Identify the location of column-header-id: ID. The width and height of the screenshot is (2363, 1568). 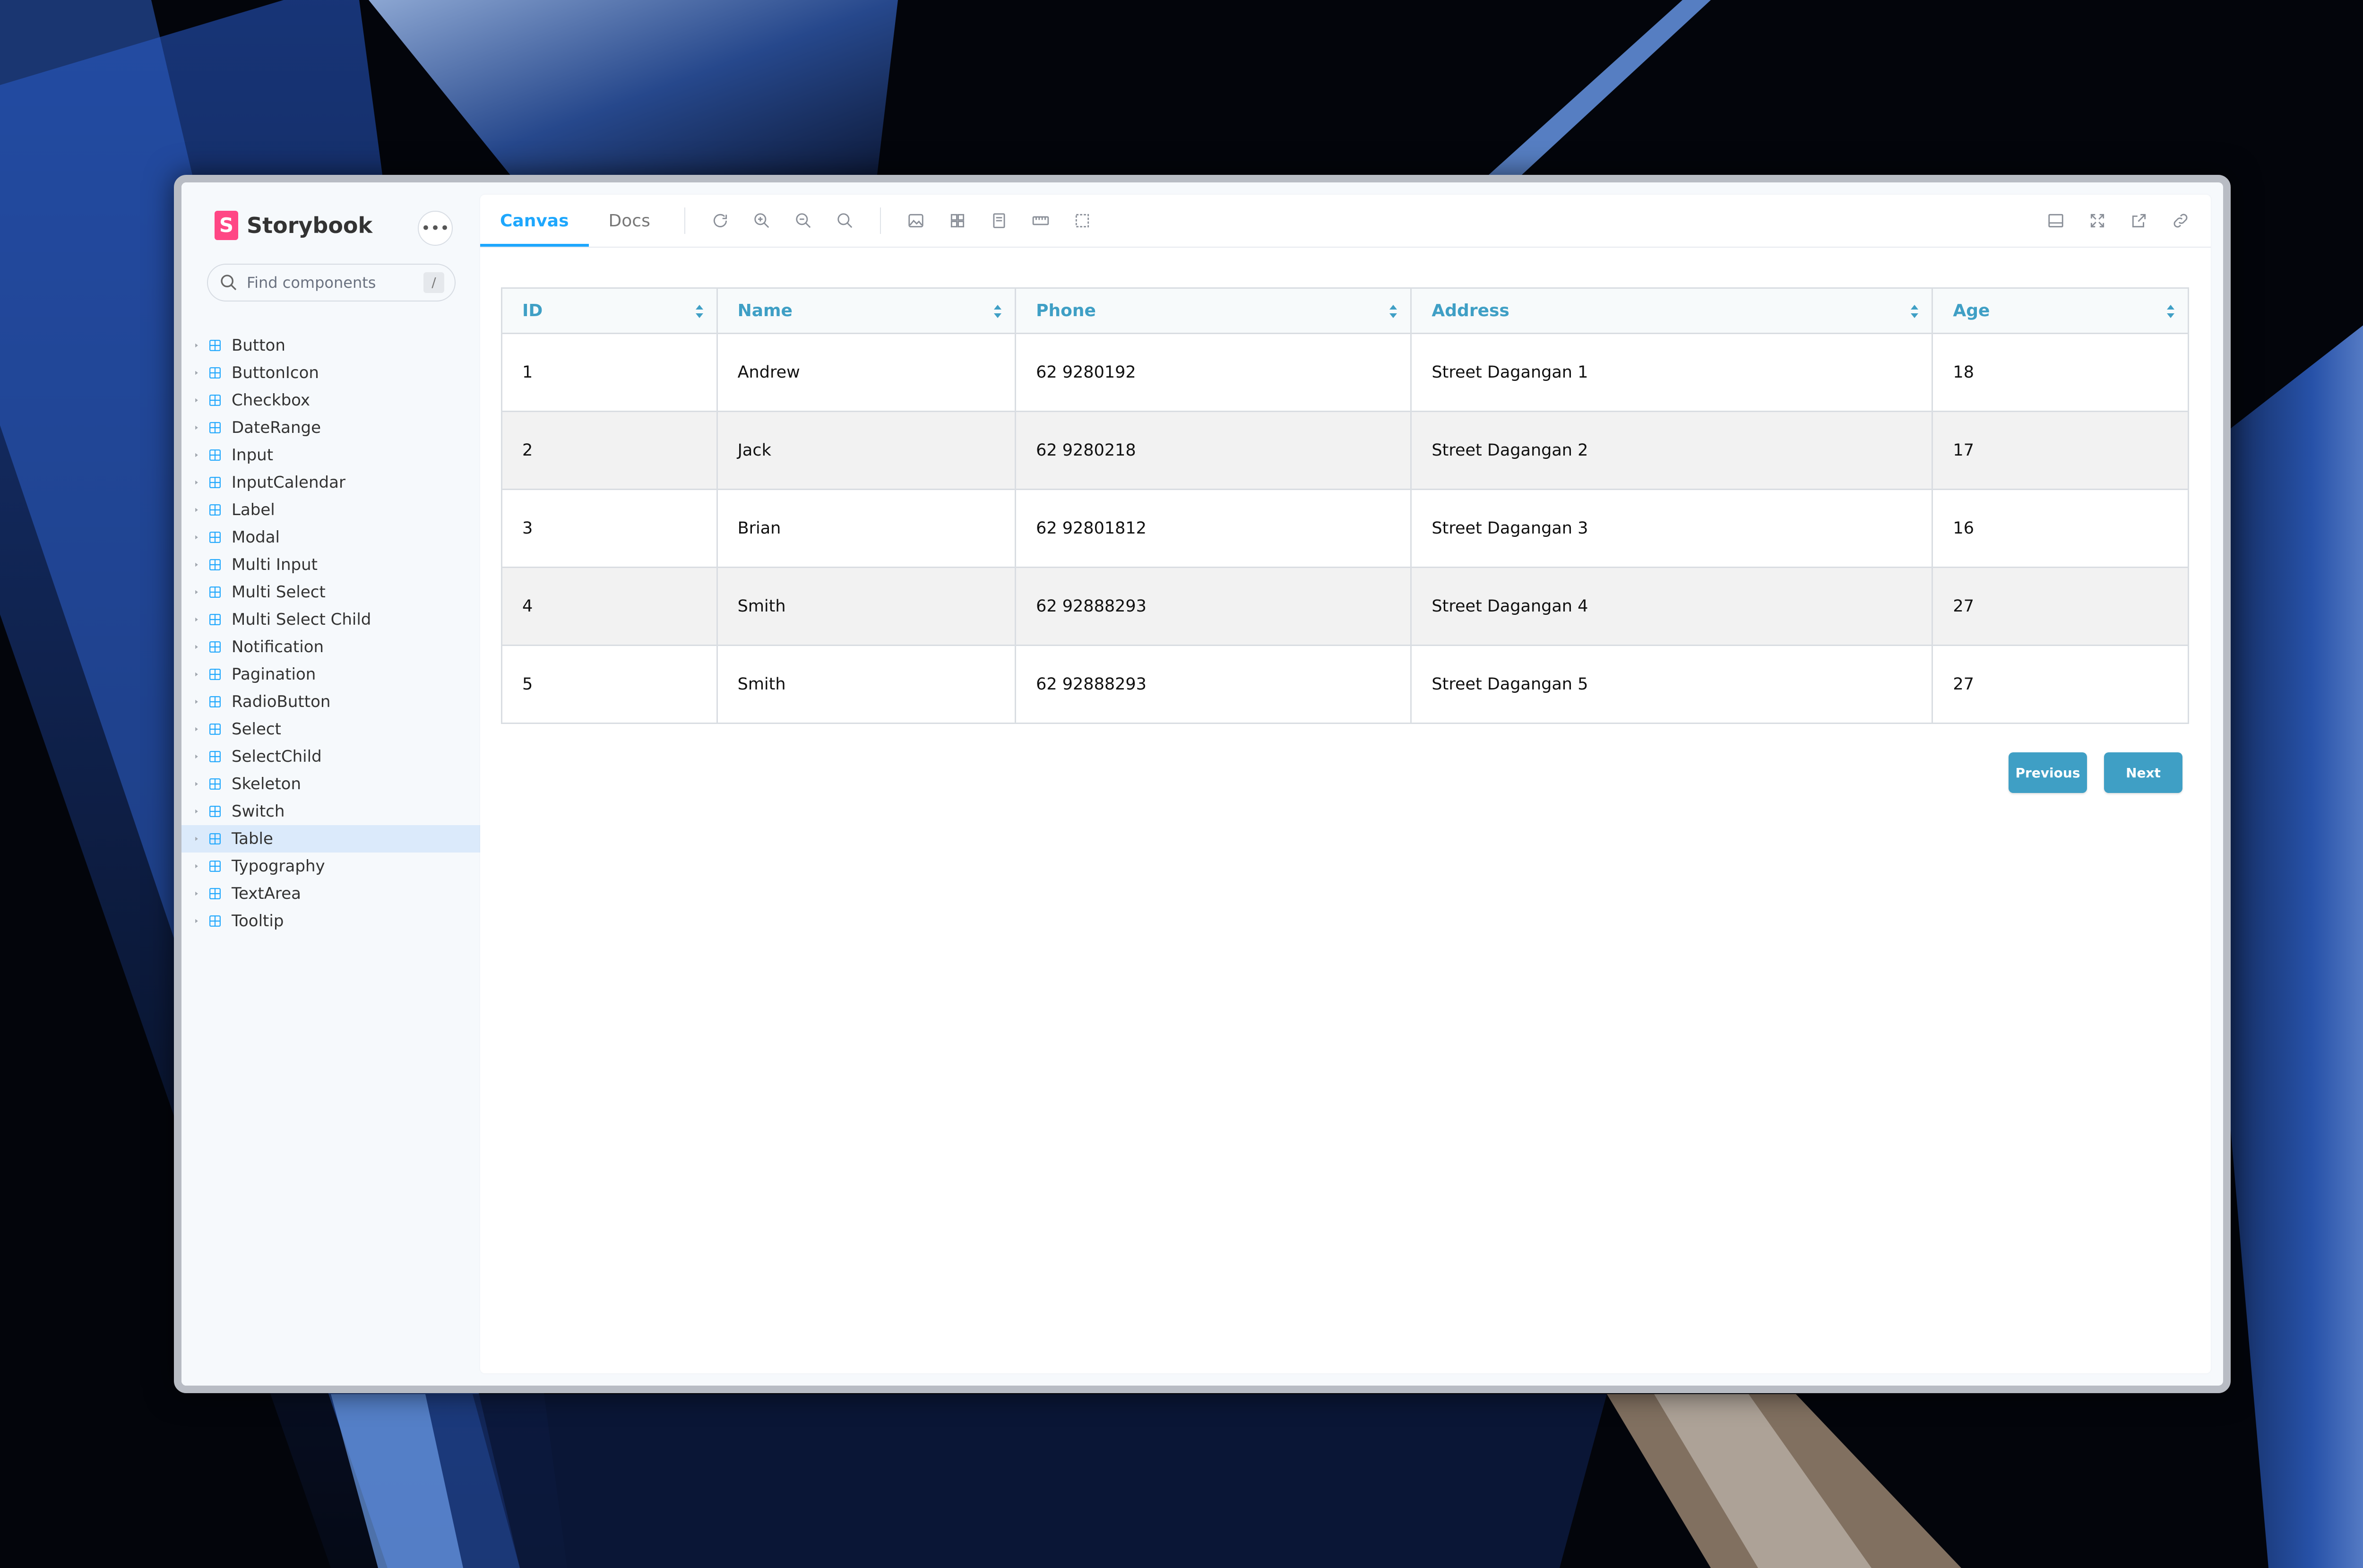
(609, 311).